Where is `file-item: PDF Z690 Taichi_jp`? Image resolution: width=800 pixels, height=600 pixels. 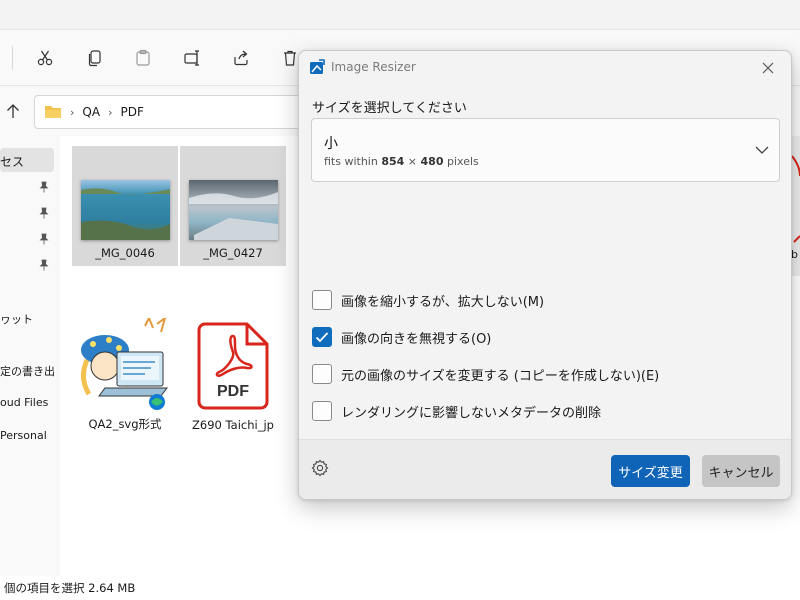
file-item: PDF Z690 Taichi_jp is located at coordinates (233, 380).